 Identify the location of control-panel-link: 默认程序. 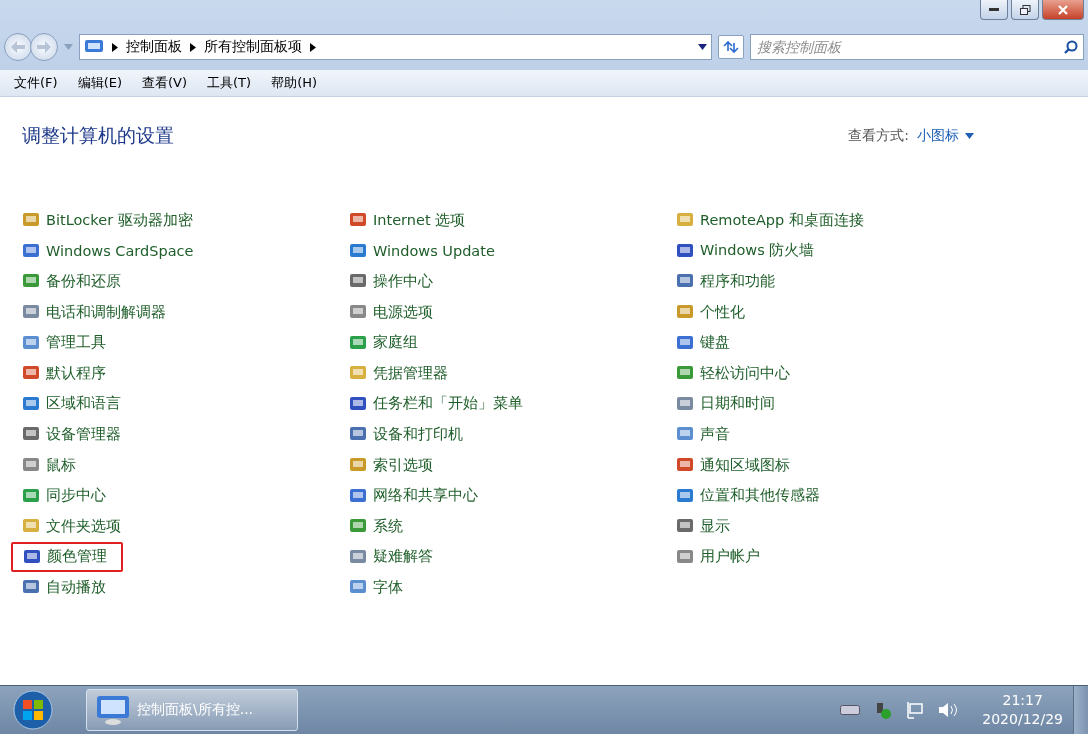
(67, 373).